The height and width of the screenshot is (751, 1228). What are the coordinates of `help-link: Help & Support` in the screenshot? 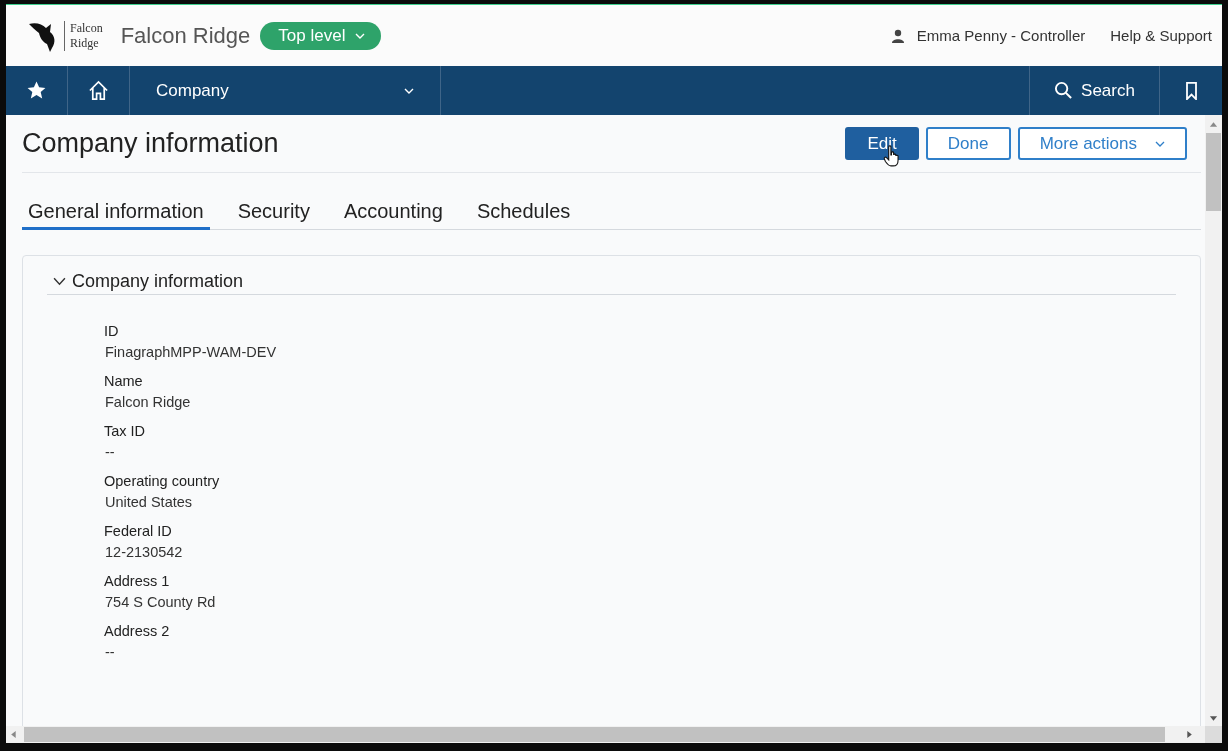 It's located at (1161, 35).